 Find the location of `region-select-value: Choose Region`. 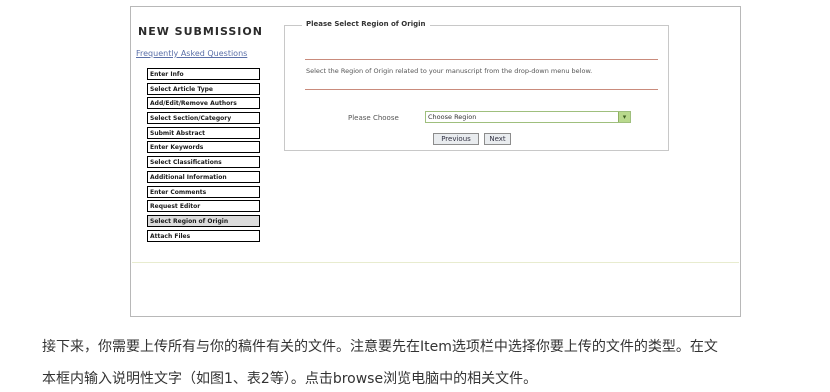

region-select-value: Choose Region is located at coordinates (452, 117).